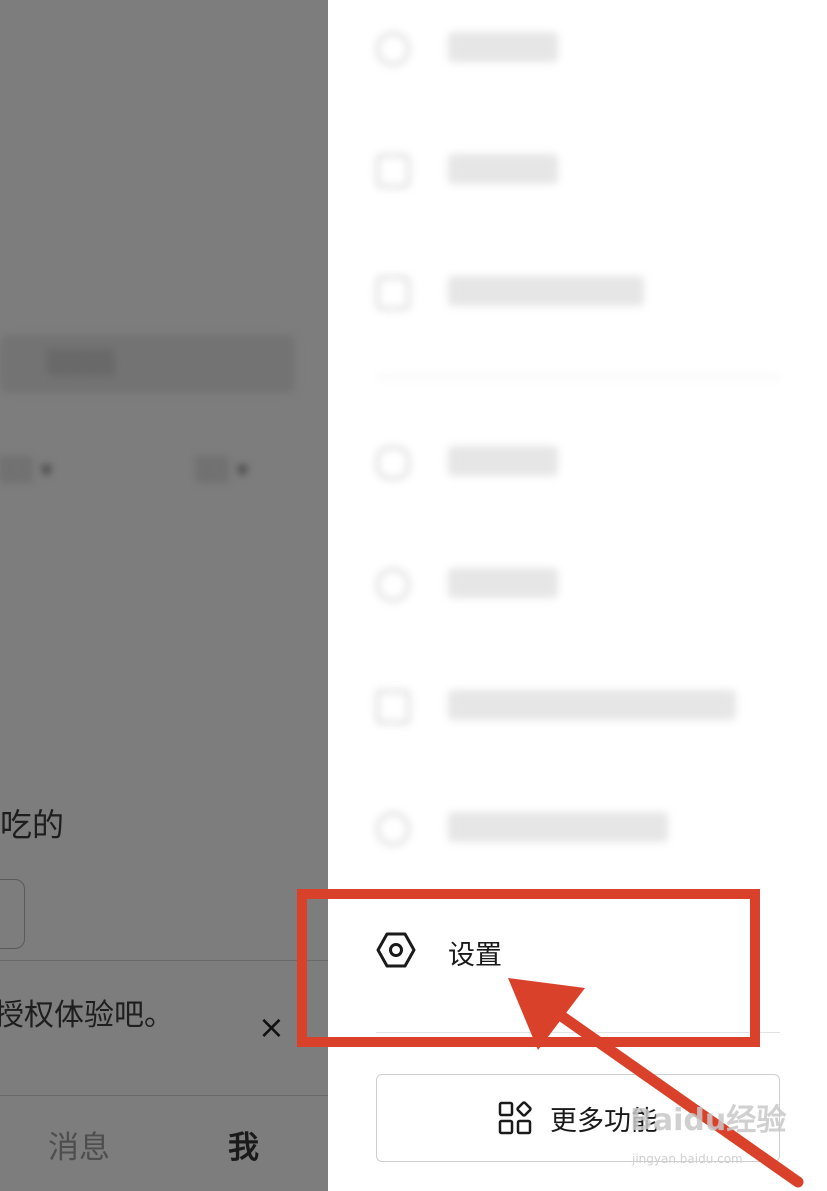 The height and width of the screenshot is (1191, 827). What do you see at coordinates (164, 1095) in the screenshot?
I see `tabbar-divider` at bounding box center [164, 1095].